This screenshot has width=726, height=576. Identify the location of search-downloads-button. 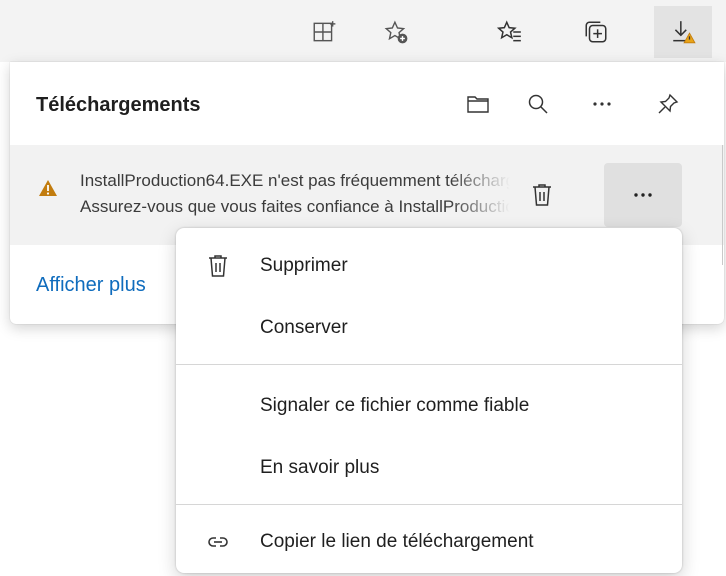
(538, 104).